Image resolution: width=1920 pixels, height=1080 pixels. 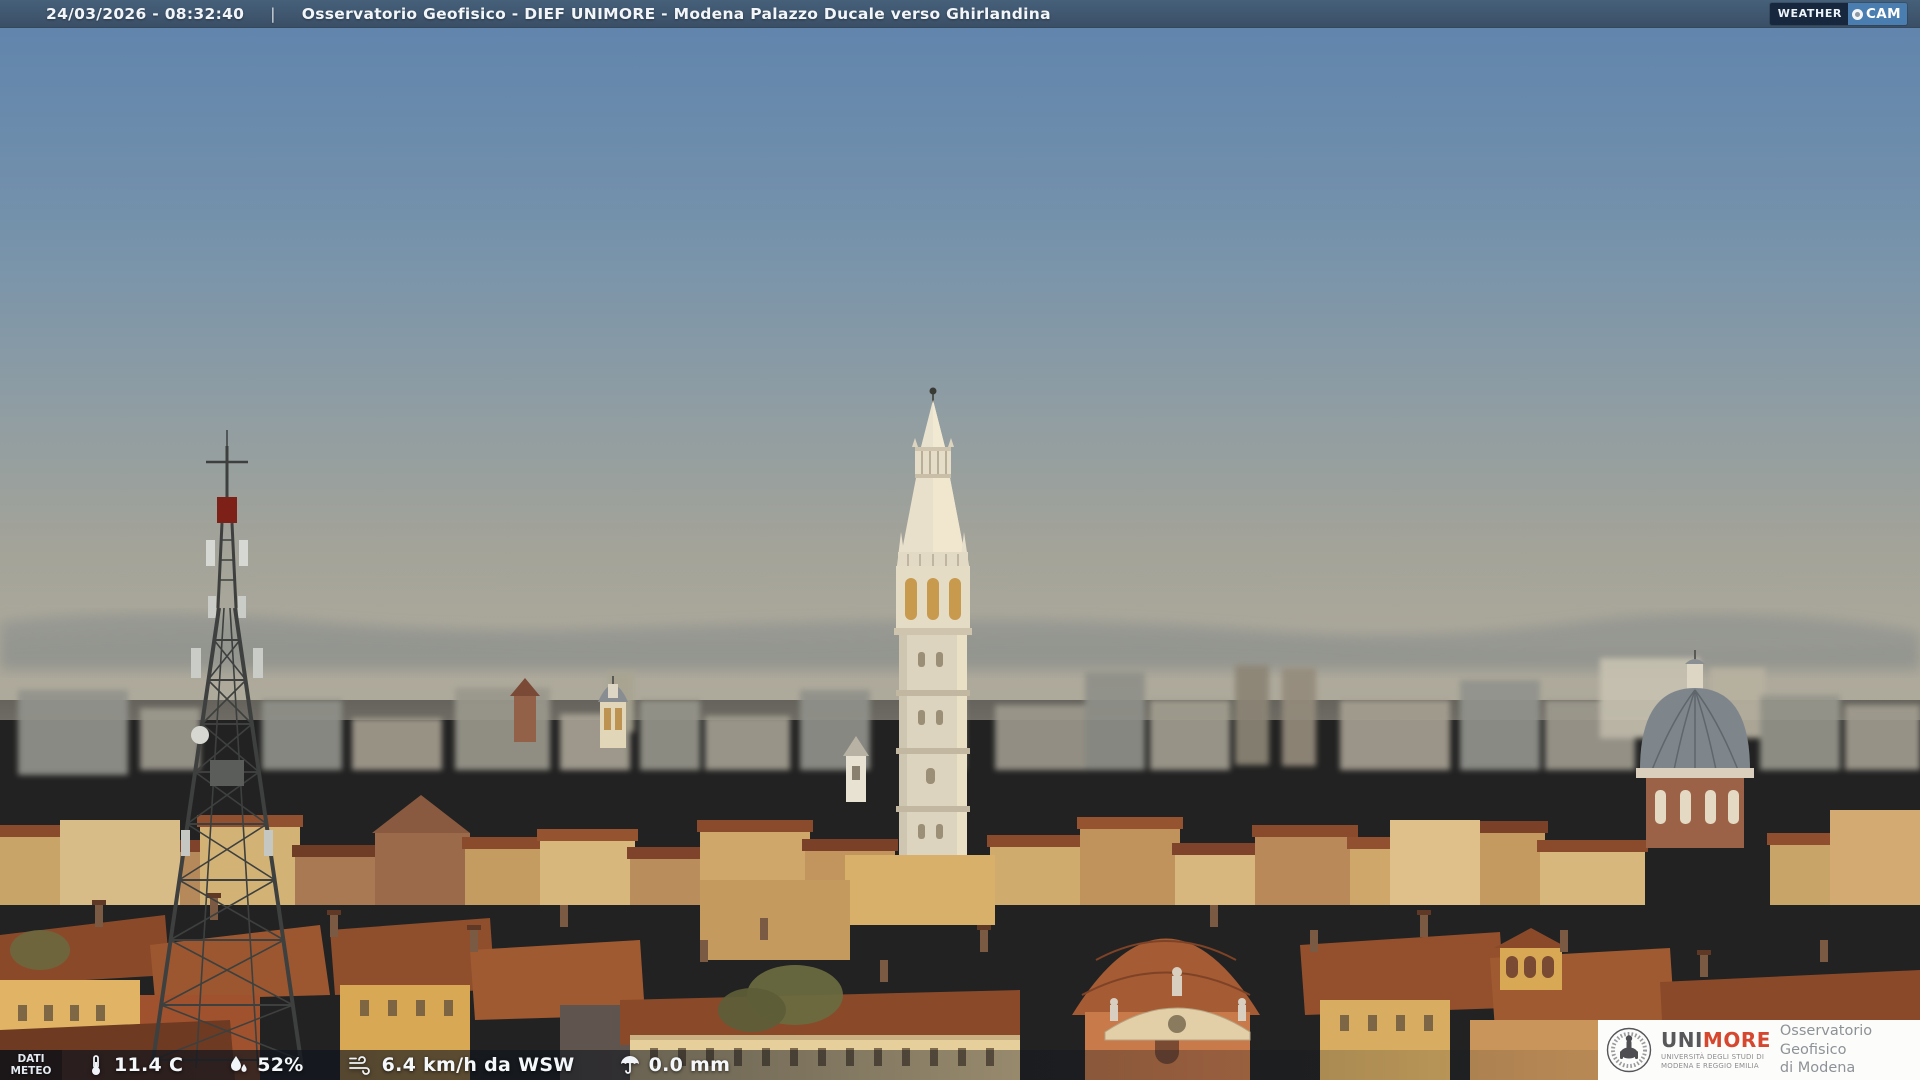 What do you see at coordinates (629, 1065) in the screenshot?
I see `rain-icon` at bounding box center [629, 1065].